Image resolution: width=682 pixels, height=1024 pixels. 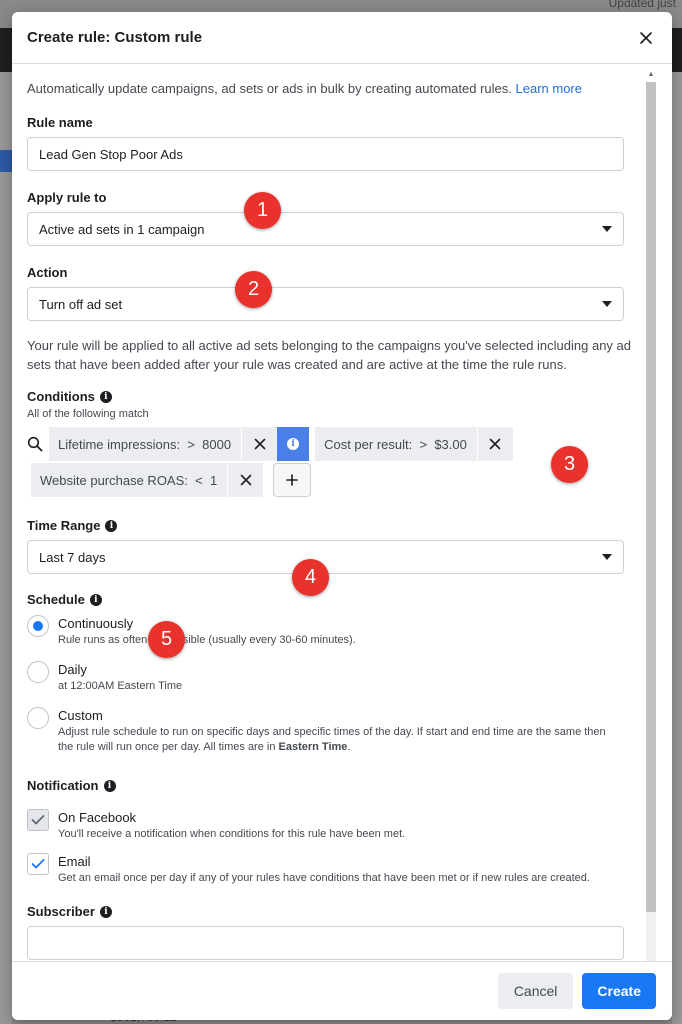 What do you see at coordinates (253, 289) in the screenshot?
I see `annotation-badge-2: 2` at bounding box center [253, 289].